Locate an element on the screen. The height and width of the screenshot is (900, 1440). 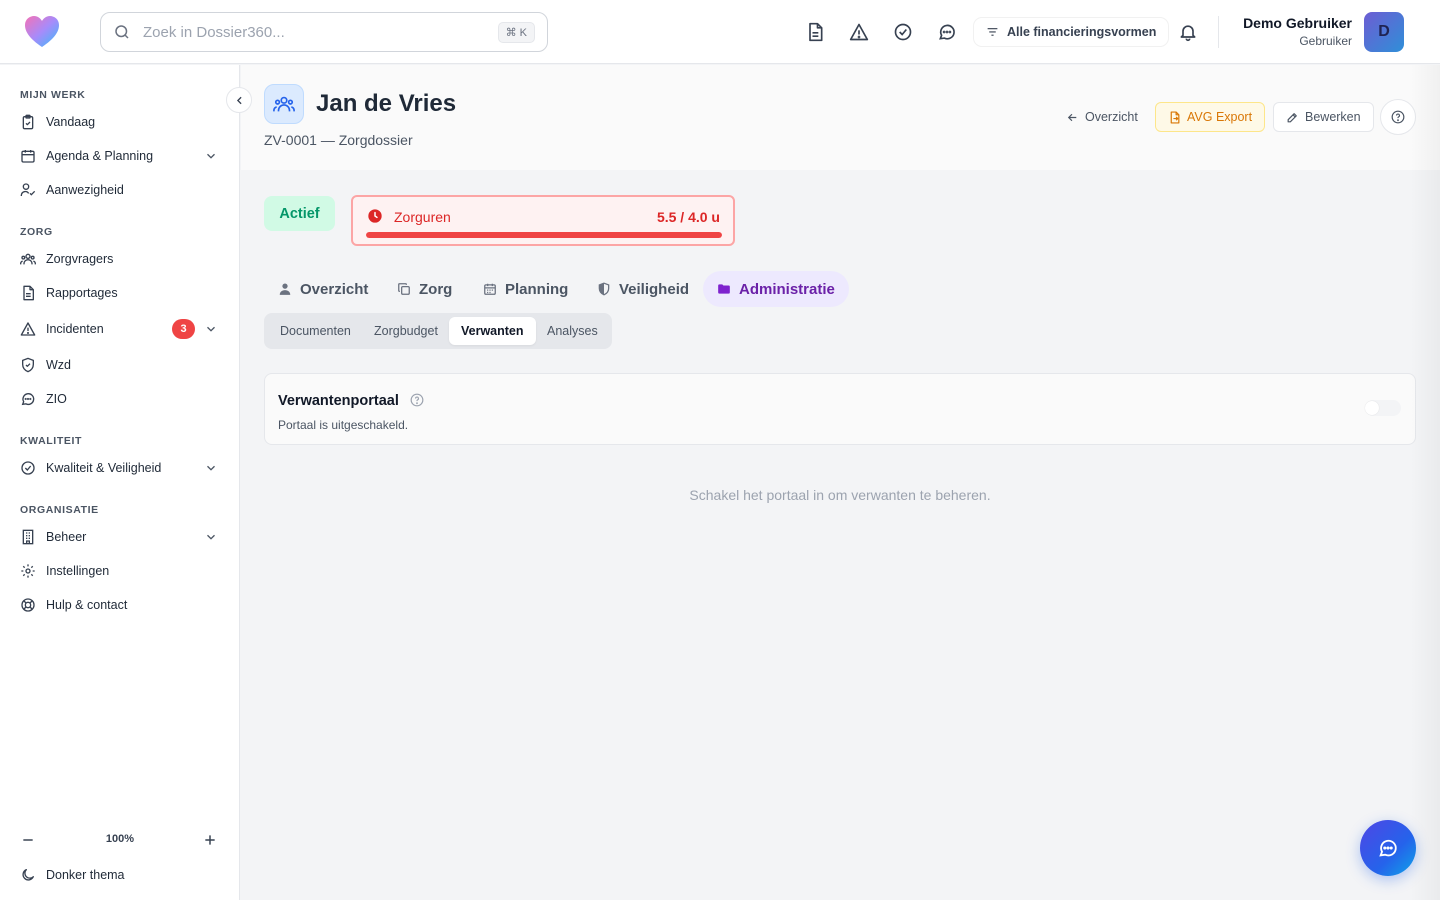
tab-label: Veiligheid is located at coordinates (654, 289).